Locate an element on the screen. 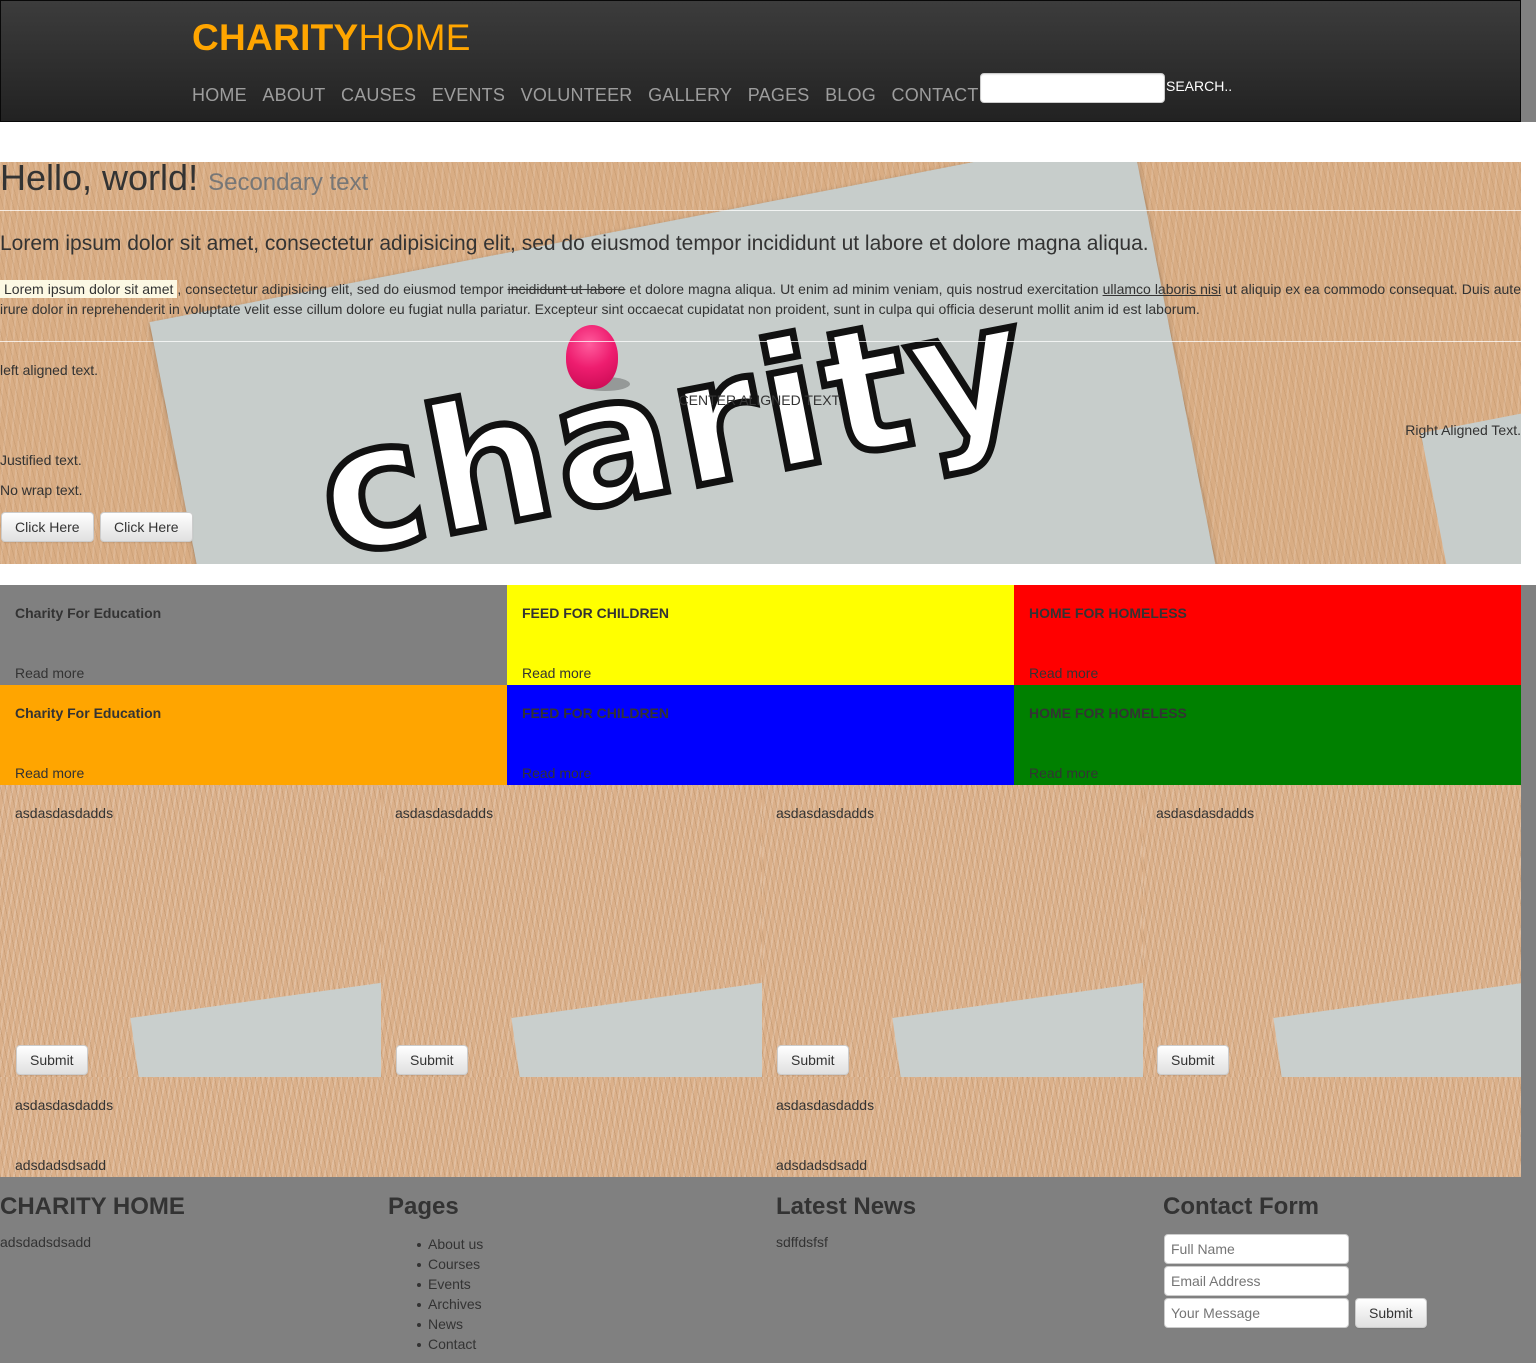  brand-logo: CHARITYHOME is located at coordinates (331, 38).